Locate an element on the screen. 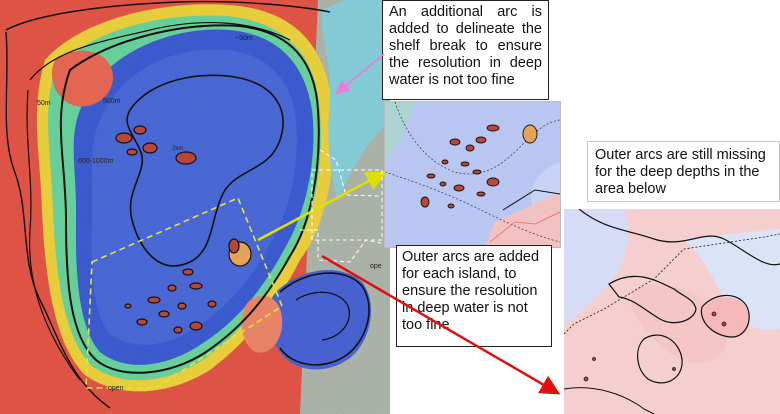  label-500m: 500m is located at coordinates (112, 101).